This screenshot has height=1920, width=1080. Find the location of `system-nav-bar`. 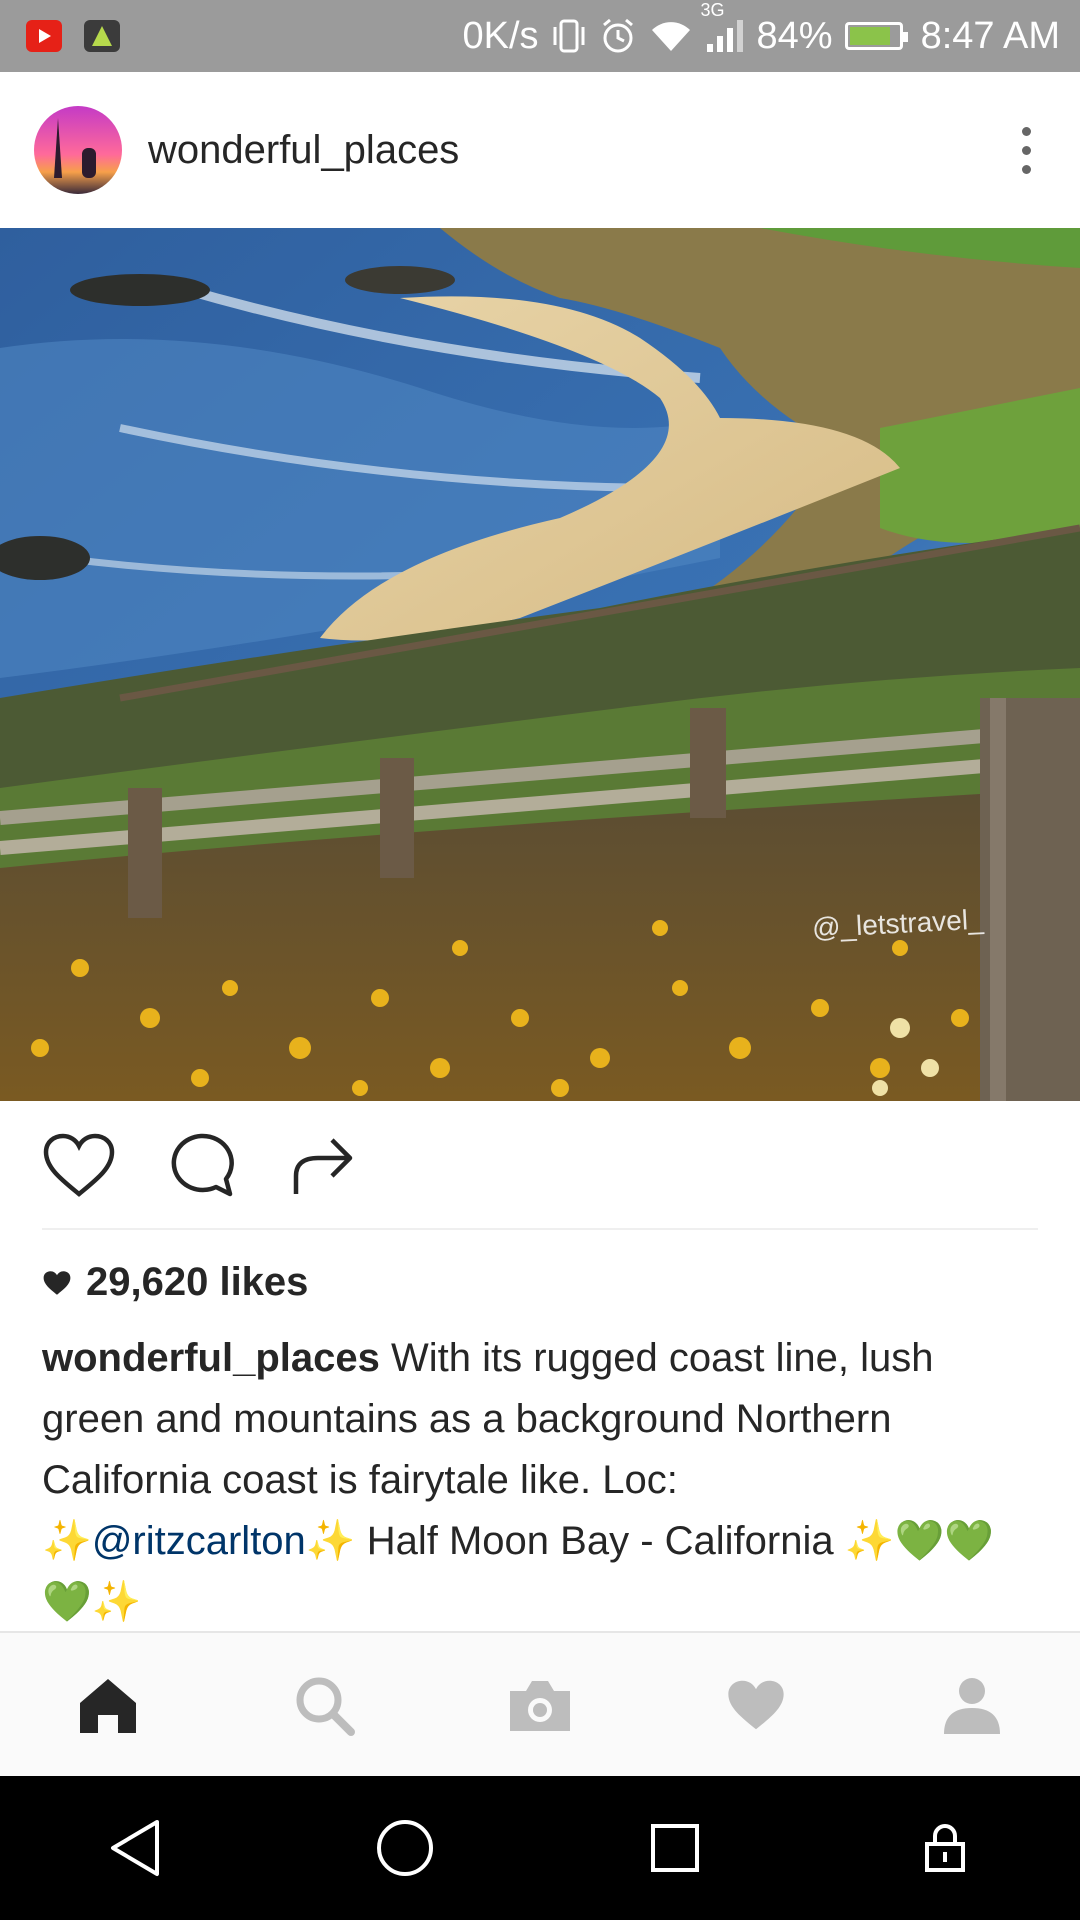

system-nav-bar is located at coordinates (540, 1848).